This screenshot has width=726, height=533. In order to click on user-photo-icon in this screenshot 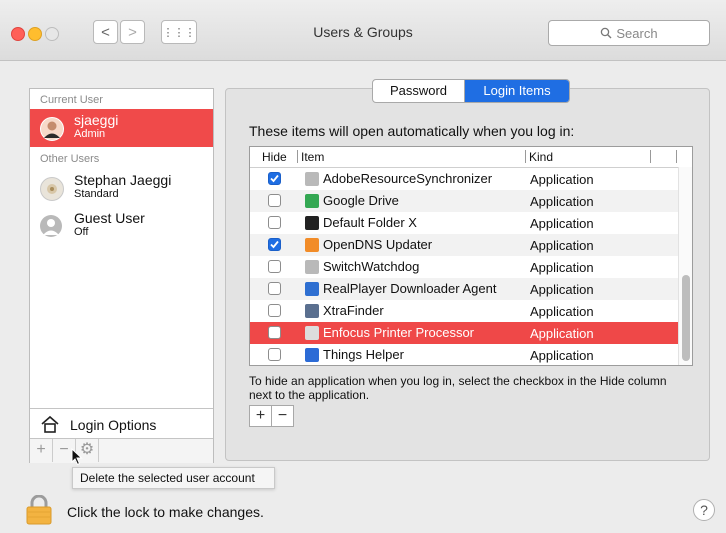, I will do `click(52, 129)`.